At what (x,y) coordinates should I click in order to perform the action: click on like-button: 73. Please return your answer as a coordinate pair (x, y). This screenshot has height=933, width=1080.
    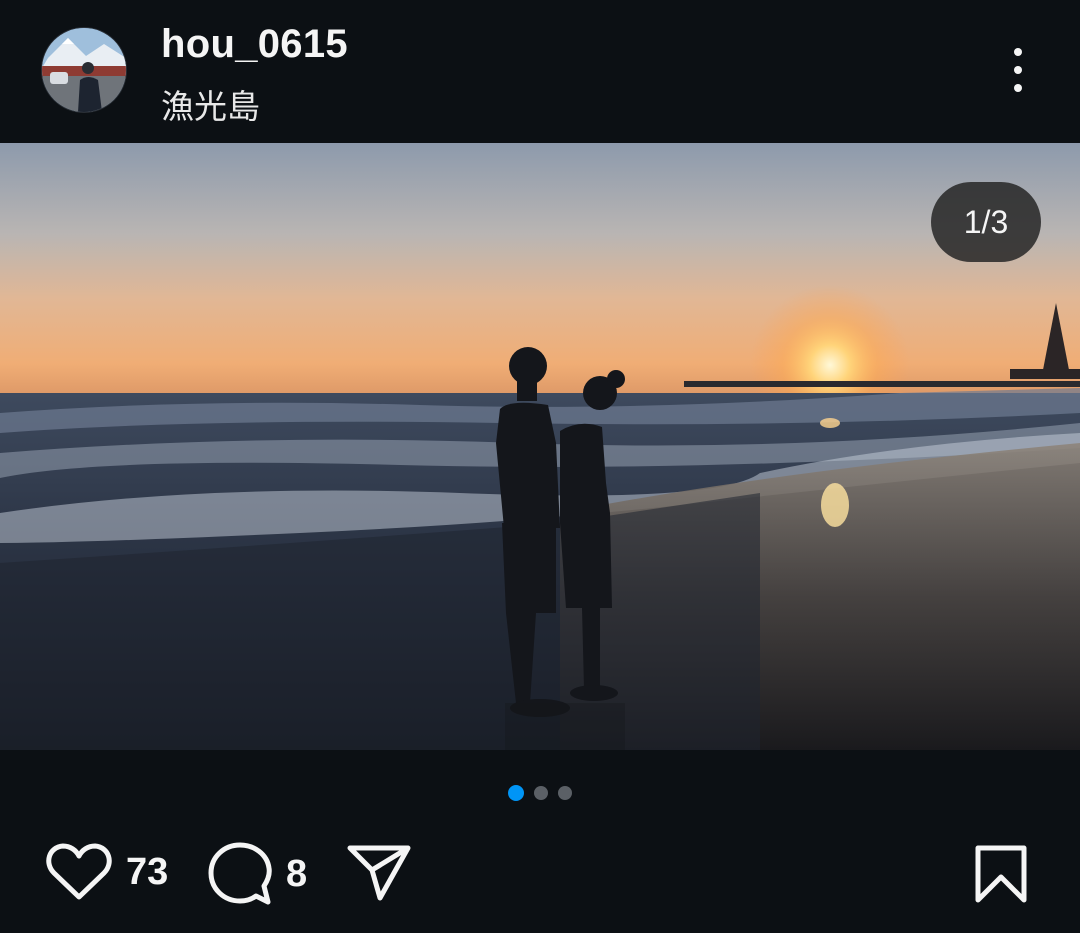
    Looking at the image, I should click on (107, 872).